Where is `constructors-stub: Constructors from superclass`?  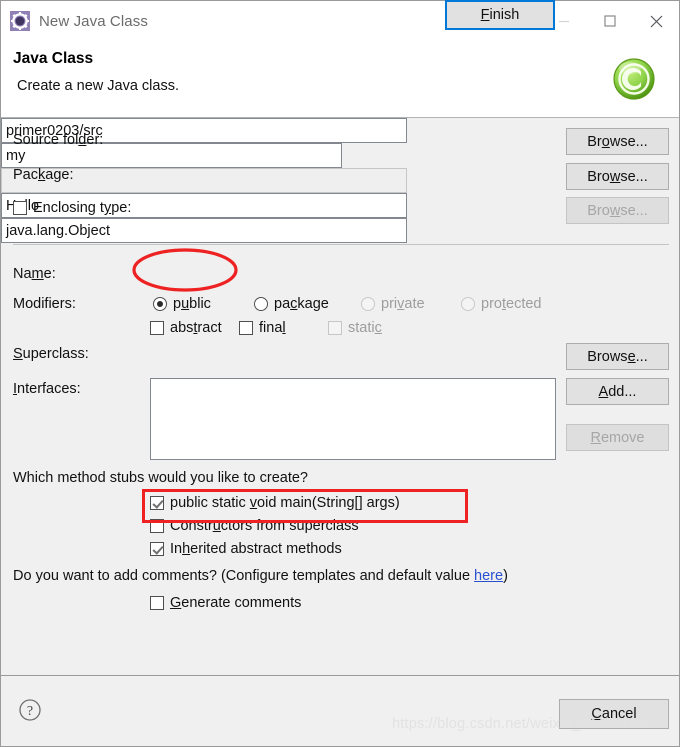 constructors-stub: Constructors from superclass is located at coordinates (254, 526).